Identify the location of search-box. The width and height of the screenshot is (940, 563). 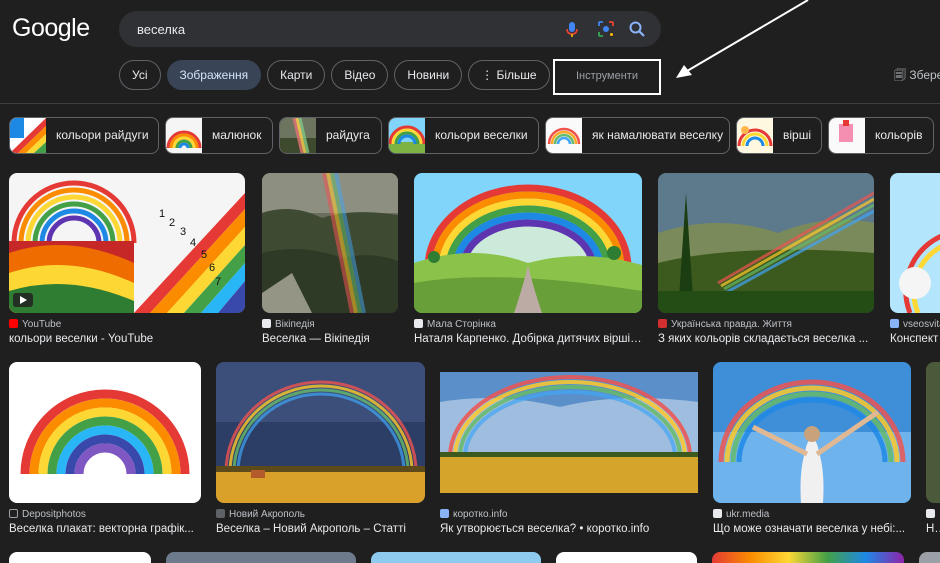
(390, 29).